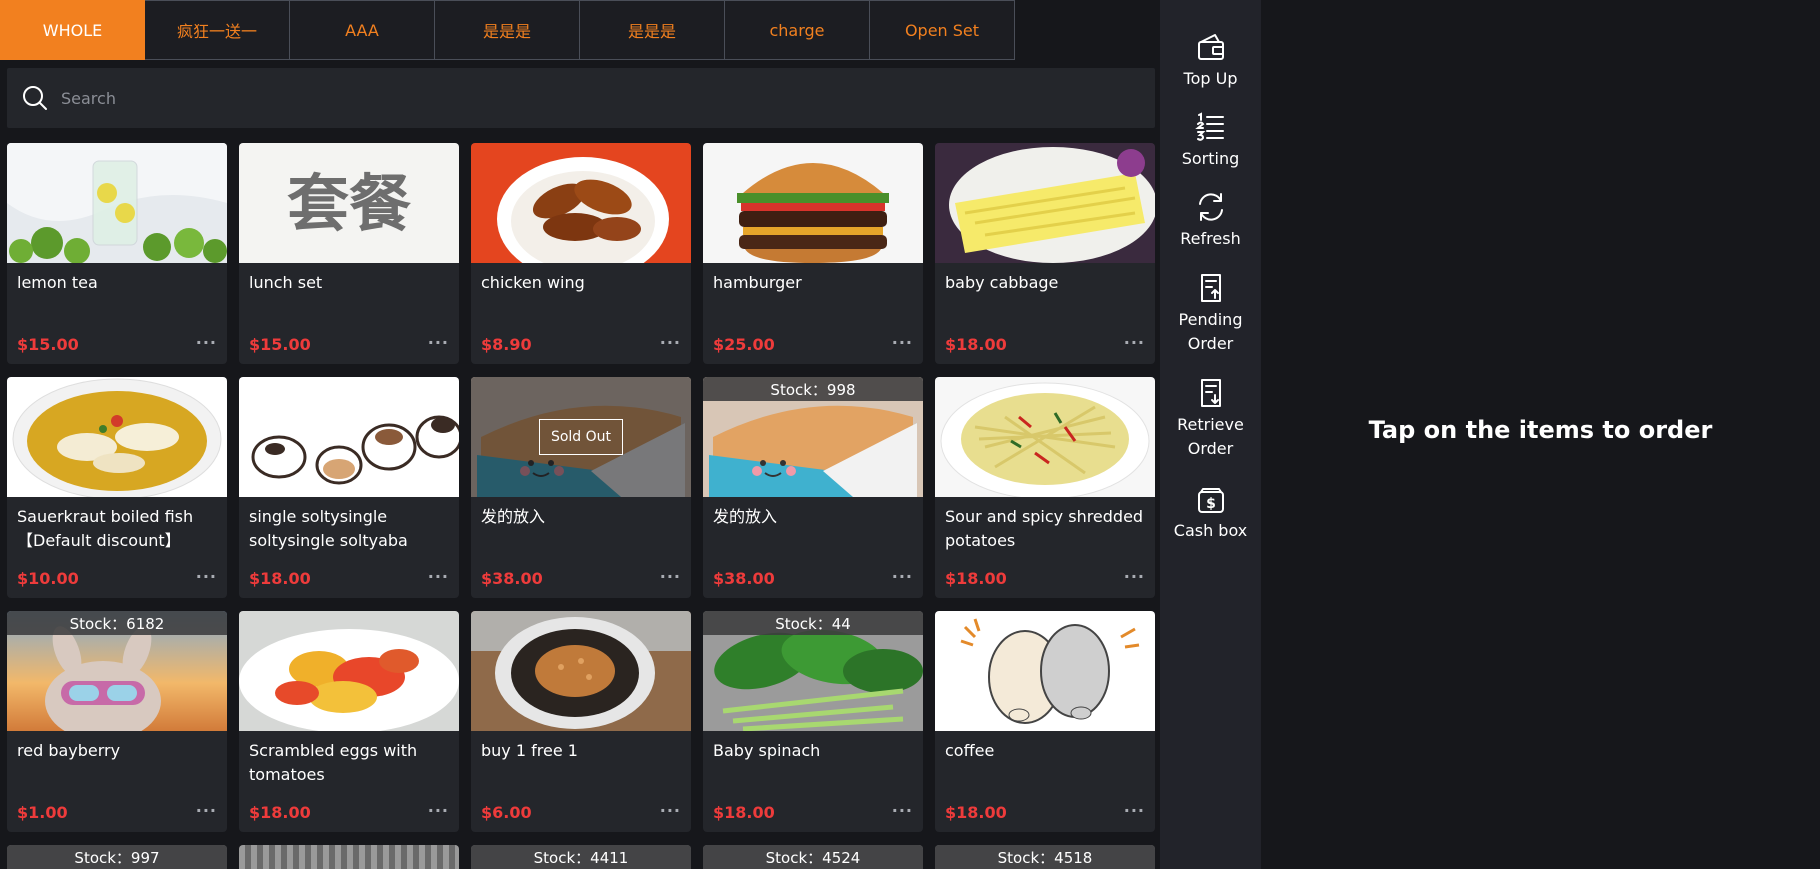 This screenshot has width=1820, height=869. I want to click on product-price: $25.00, so click(744, 344).